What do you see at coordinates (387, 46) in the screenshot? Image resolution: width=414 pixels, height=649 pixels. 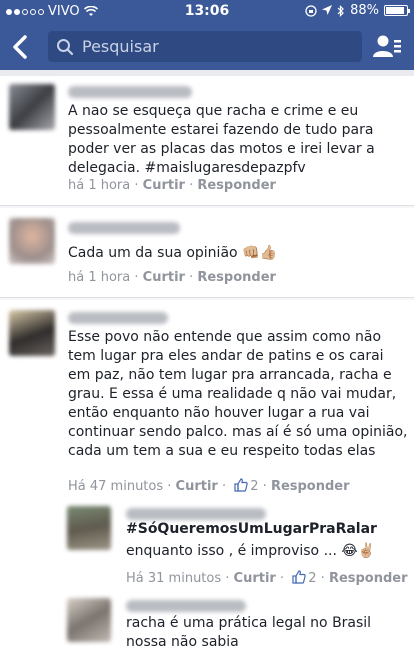 I see `friend-requests-icon` at bounding box center [387, 46].